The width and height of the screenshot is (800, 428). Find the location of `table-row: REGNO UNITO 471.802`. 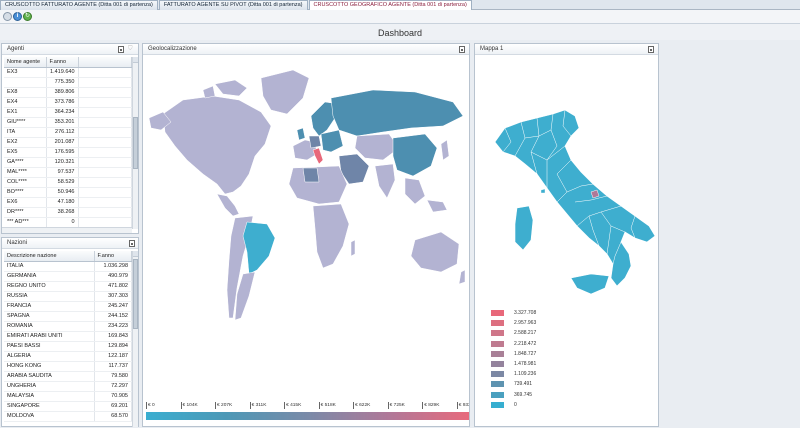

table-row: REGNO UNITO 471.802 is located at coordinates (68, 286).